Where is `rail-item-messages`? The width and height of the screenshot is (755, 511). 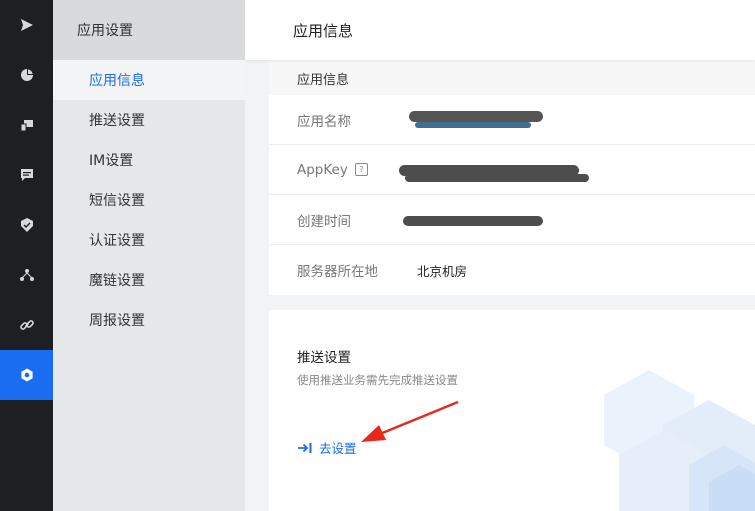 rail-item-messages is located at coordinates (26, 175).